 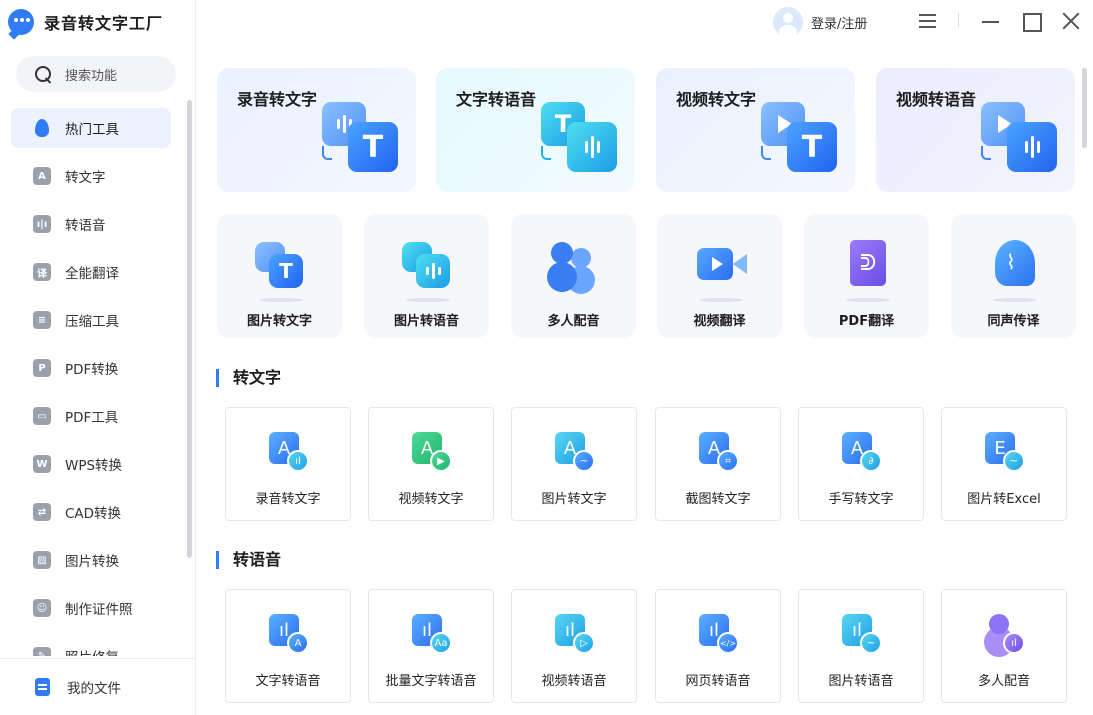 I want to click on sidebar-item-compress: ≡ 压缩工具, so click(x=91, y=320).